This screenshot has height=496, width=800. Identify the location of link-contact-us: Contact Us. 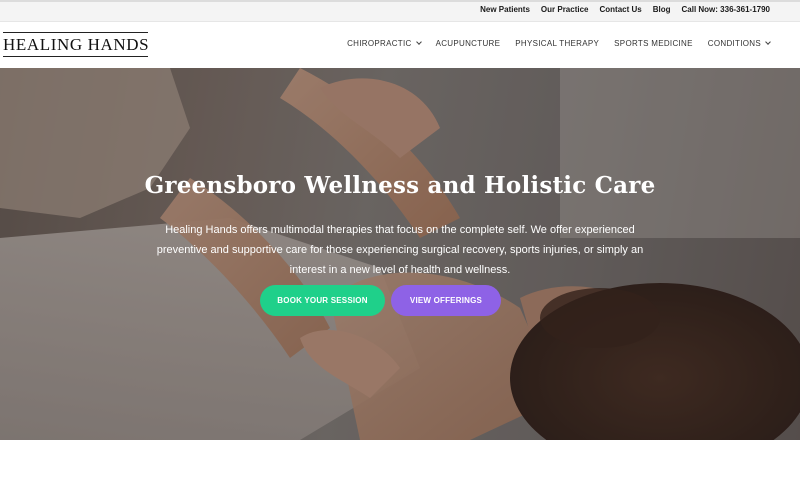
(620, 9).